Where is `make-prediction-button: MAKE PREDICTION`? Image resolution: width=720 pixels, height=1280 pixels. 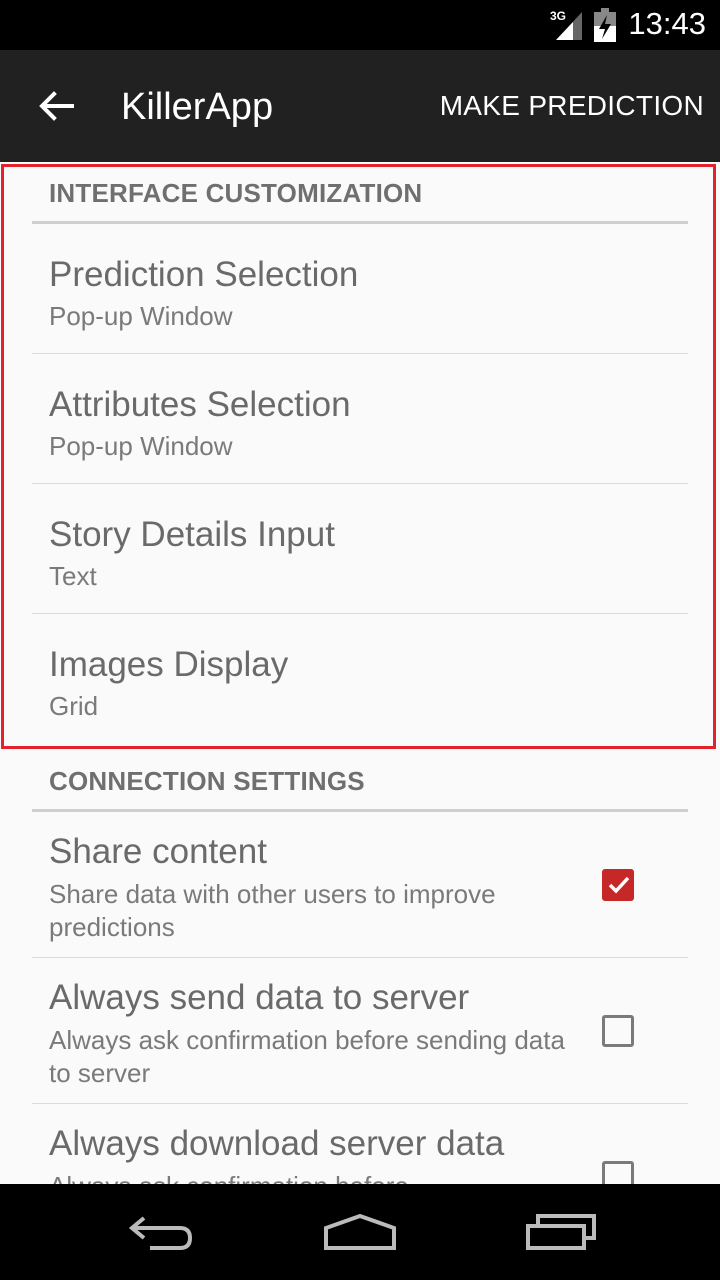 make-prediction-button: MAKE PREDICTION is located at coordinates (572, 106).